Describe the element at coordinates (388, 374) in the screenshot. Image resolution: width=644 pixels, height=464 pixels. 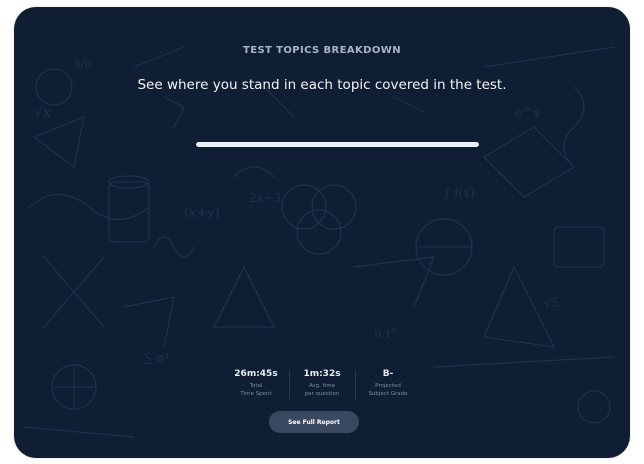
I see `stat-value: B-` at that location.